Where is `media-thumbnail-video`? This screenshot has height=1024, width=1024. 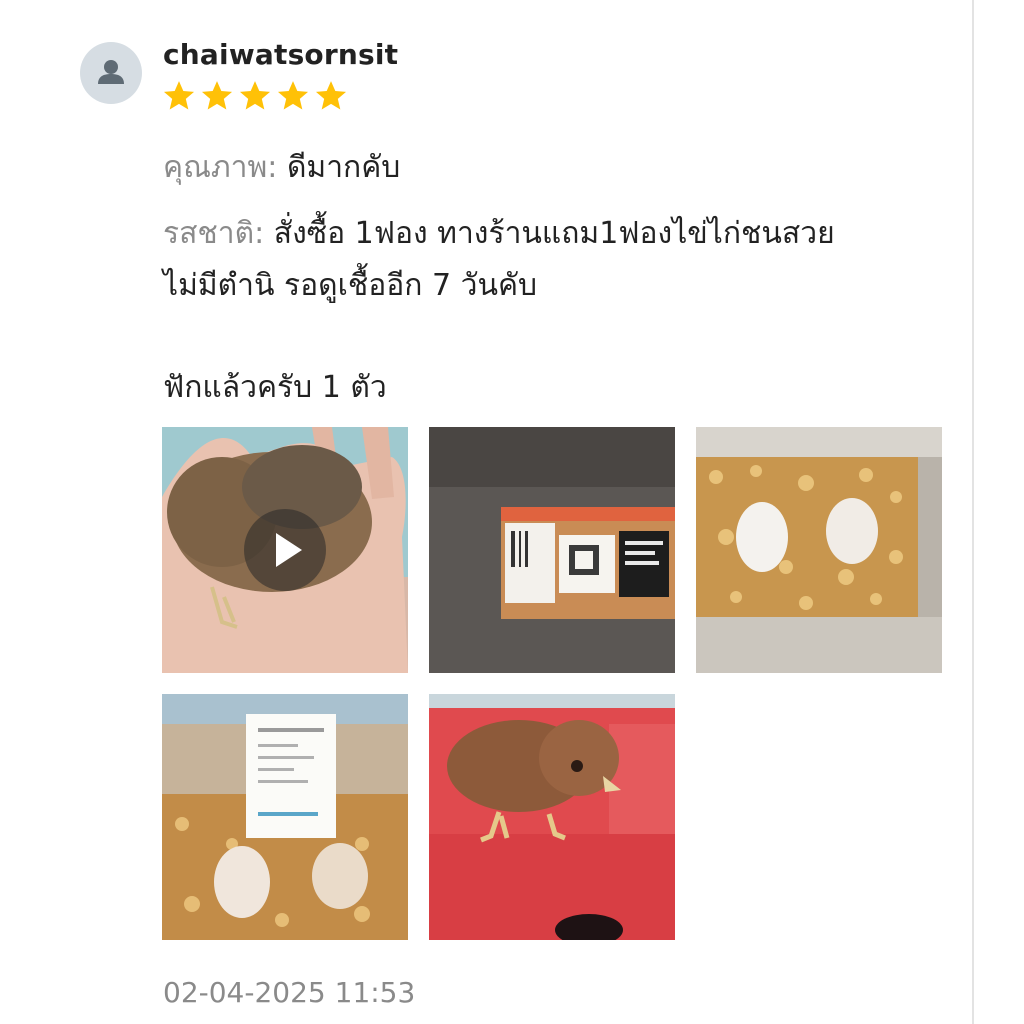 media-thumbnail-video is located at coordinates (285, 550).